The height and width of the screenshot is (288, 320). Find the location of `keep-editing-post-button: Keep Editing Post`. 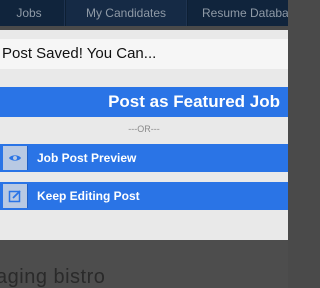

keep-editing-post-button: Keep Editing Post is located at coordinates (144, 196).